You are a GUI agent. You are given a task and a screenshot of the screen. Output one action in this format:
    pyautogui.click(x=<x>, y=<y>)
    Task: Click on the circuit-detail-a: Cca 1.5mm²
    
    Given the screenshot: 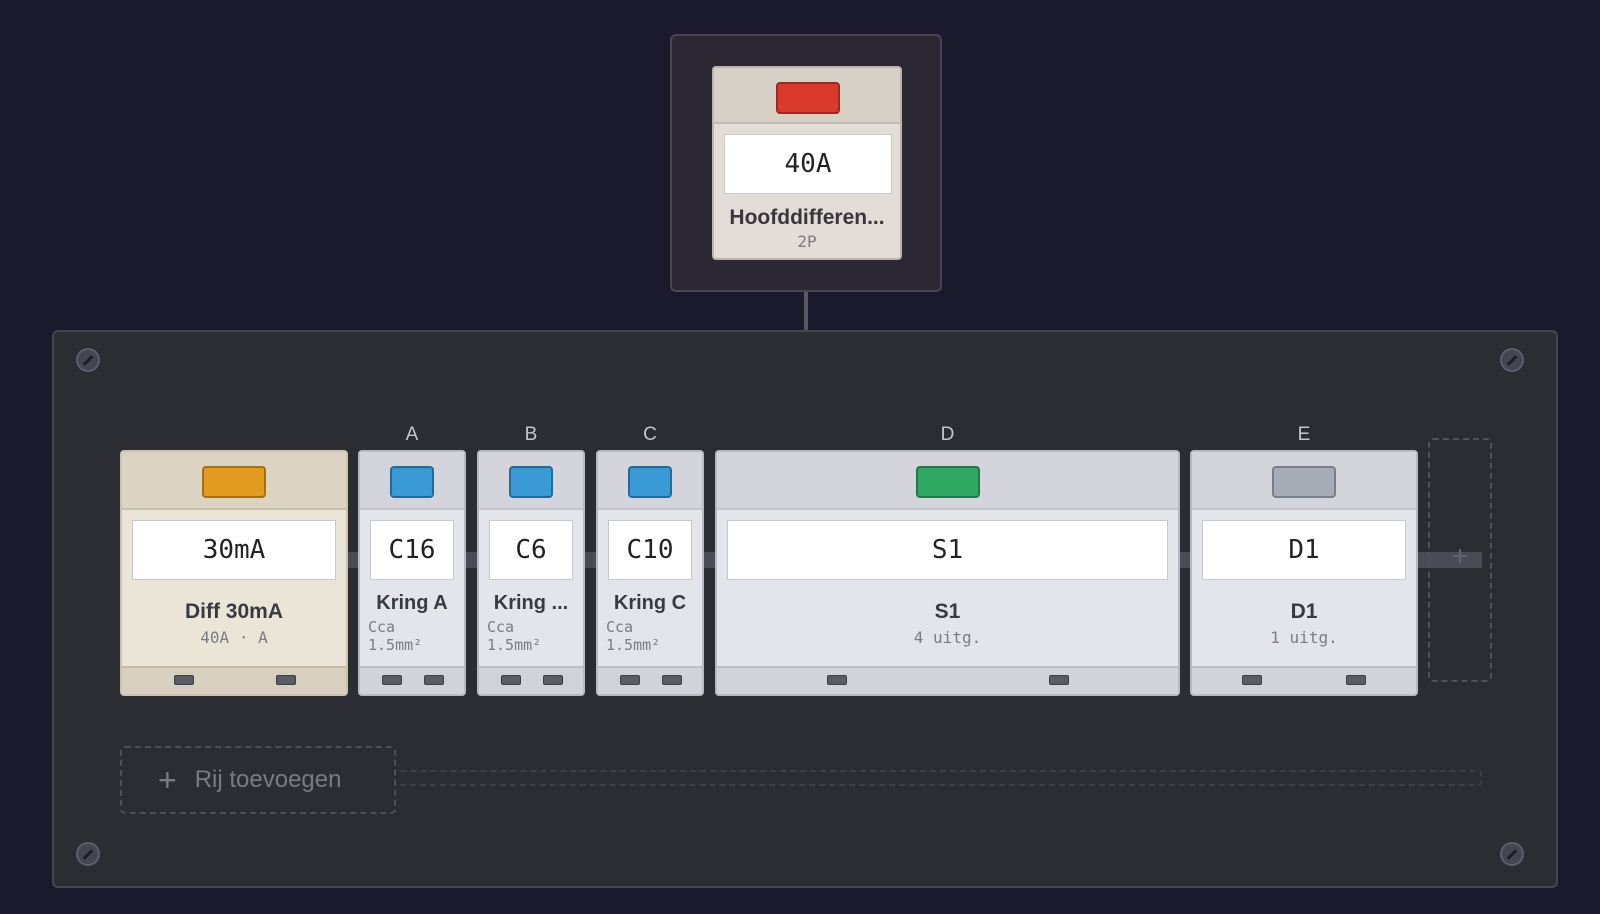 What is the action you would take?
    pyautogui.click(x=395, y=636)
    